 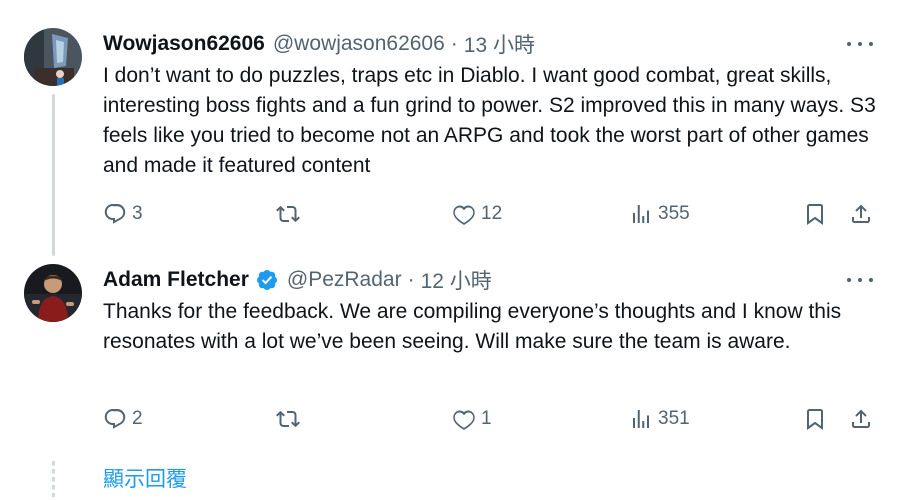 What do you see at coordinates (344, 280) in the screenshot?
I see `handle: @PezRadar` at bounding box center [344, 280].